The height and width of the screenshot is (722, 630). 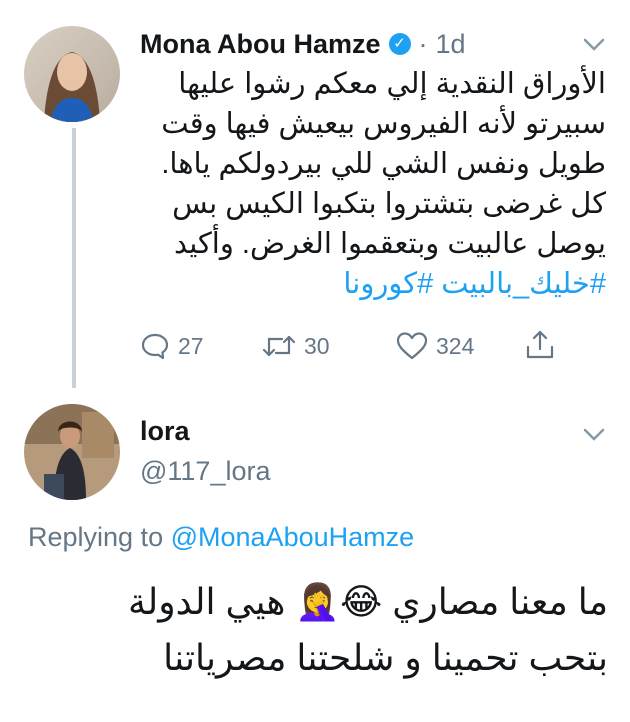 I want to click on tweet-header: Mona Abou Hamze ✓ · 1d, so click(x=303, y=44).